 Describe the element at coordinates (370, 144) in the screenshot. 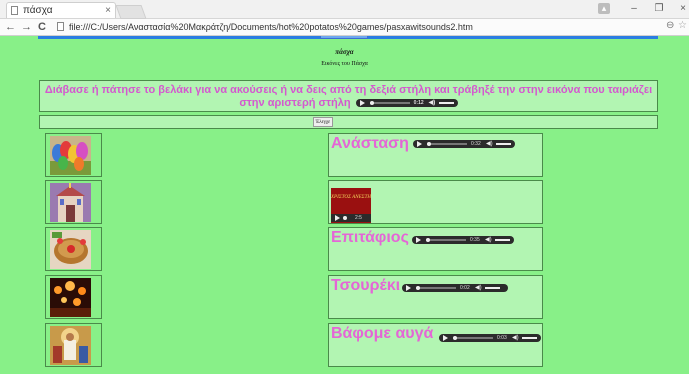

I see `answer-label: Ανάσταση` at that location.